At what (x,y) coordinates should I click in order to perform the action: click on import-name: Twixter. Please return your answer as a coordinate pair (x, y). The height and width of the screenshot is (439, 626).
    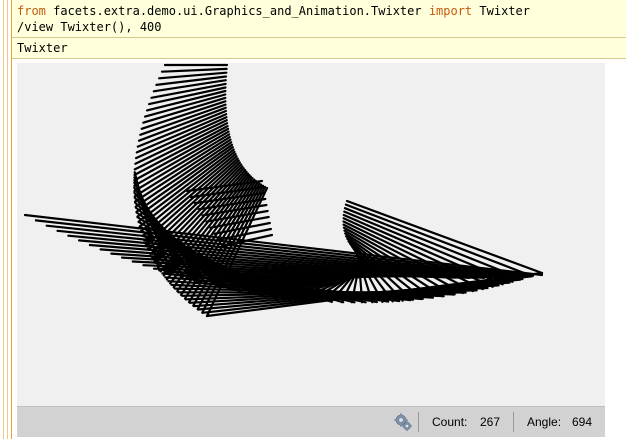
    Looking at the image, I should click on (501, 11).